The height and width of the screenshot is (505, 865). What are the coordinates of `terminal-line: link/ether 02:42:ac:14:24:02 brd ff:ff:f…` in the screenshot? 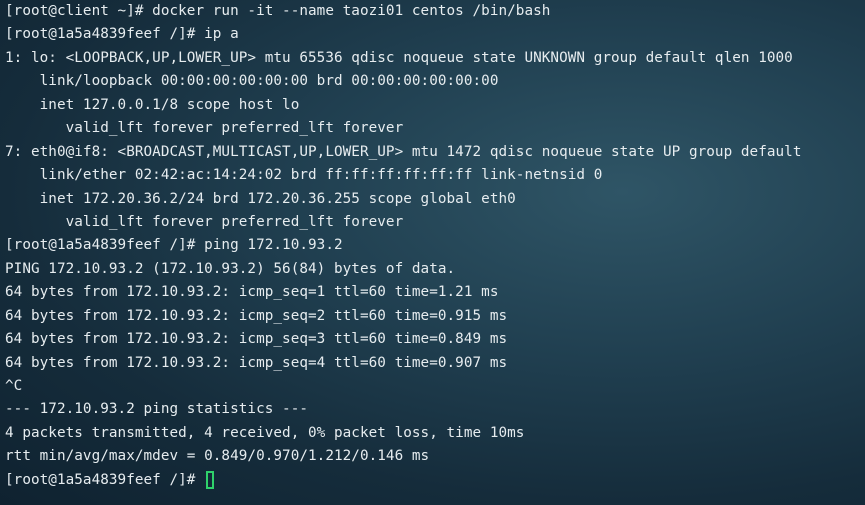 It's located at (304, 175).